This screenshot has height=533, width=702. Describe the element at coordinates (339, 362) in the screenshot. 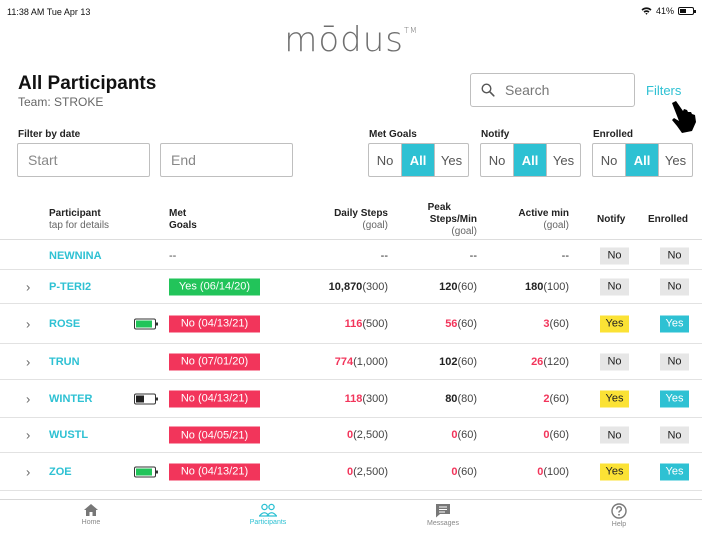

I see `daily-steps: 774(1,000)` at that location.